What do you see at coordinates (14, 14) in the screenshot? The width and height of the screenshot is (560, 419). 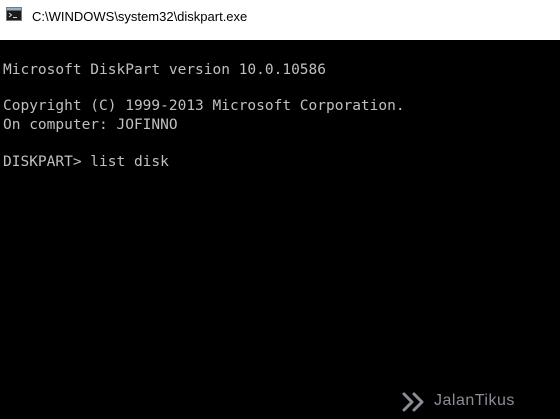 I see `console-icon` at bounding box center [14, 14].